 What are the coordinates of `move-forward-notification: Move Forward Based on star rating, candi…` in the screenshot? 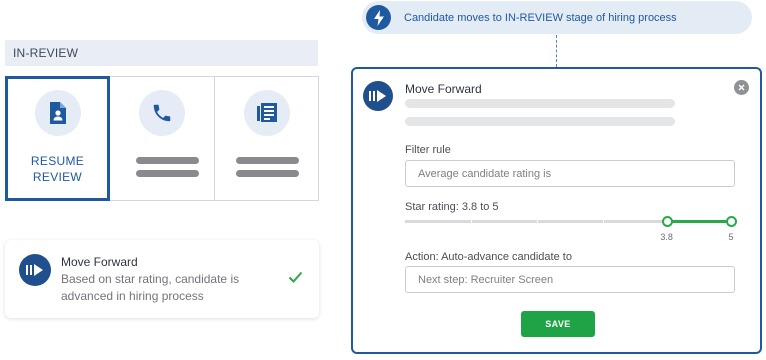 It's located at (162, 279).